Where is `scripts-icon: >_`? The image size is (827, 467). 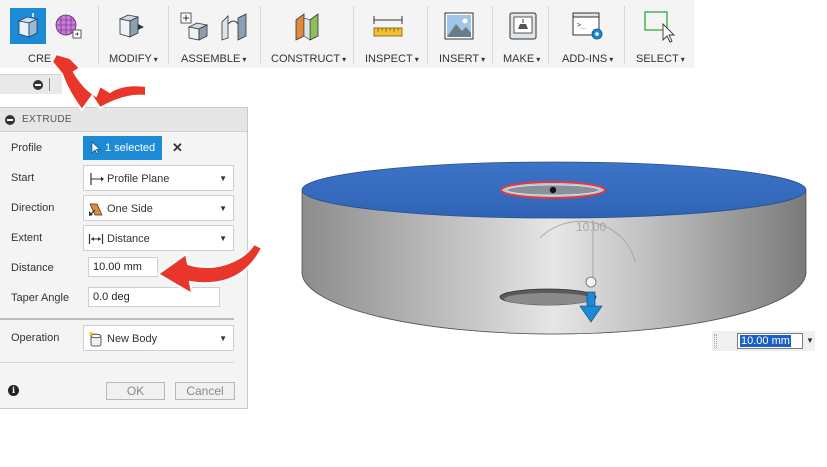
scripts-icon: >_ is located at coordinates (588, 26).